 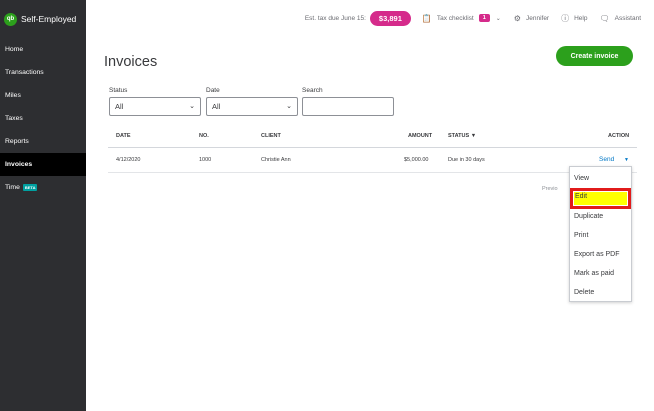 What do you see at coordinates (462, 136) in the screenshot?
I see `column-header-status: STATUS ▼` at bounding box center [462, 136].